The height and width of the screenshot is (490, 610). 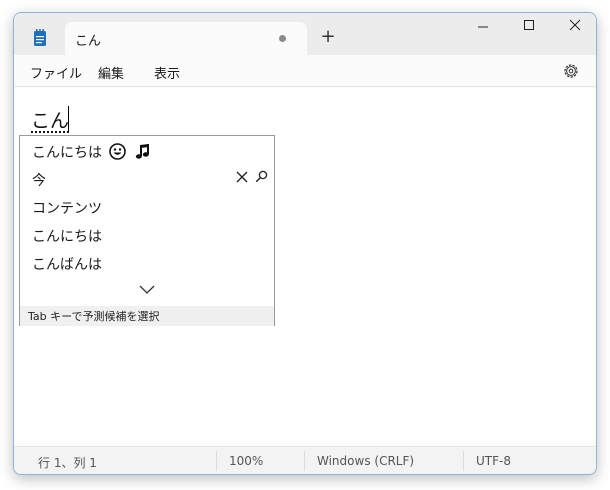 I want to click on menu-edit: 編集, so click(x=111, y=72).